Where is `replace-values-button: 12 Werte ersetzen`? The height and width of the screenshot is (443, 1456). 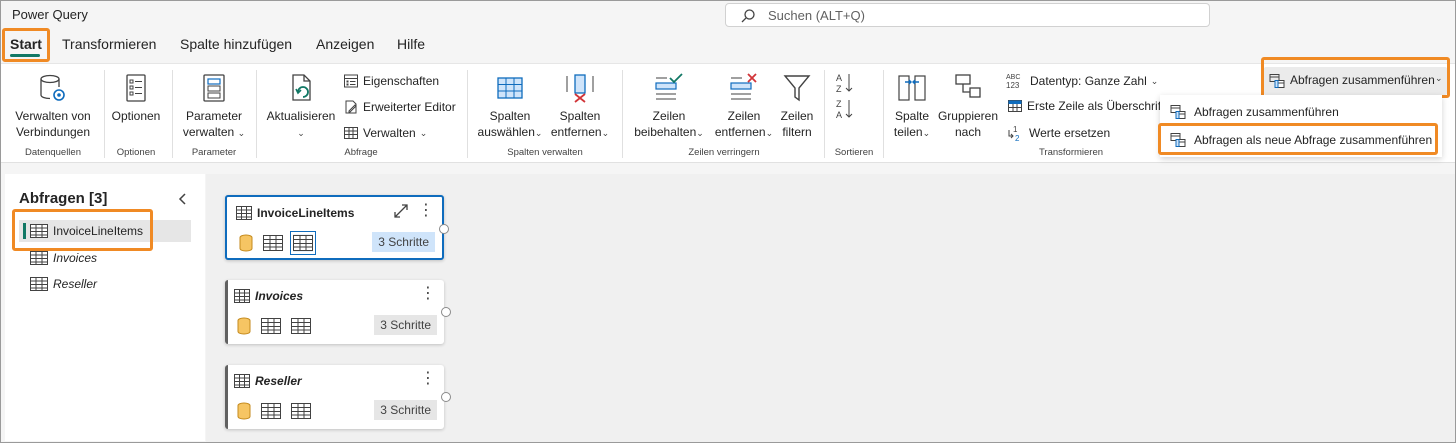 replace-values-button: 12 Werte ersetzen is located at coordinates (1058, 133).